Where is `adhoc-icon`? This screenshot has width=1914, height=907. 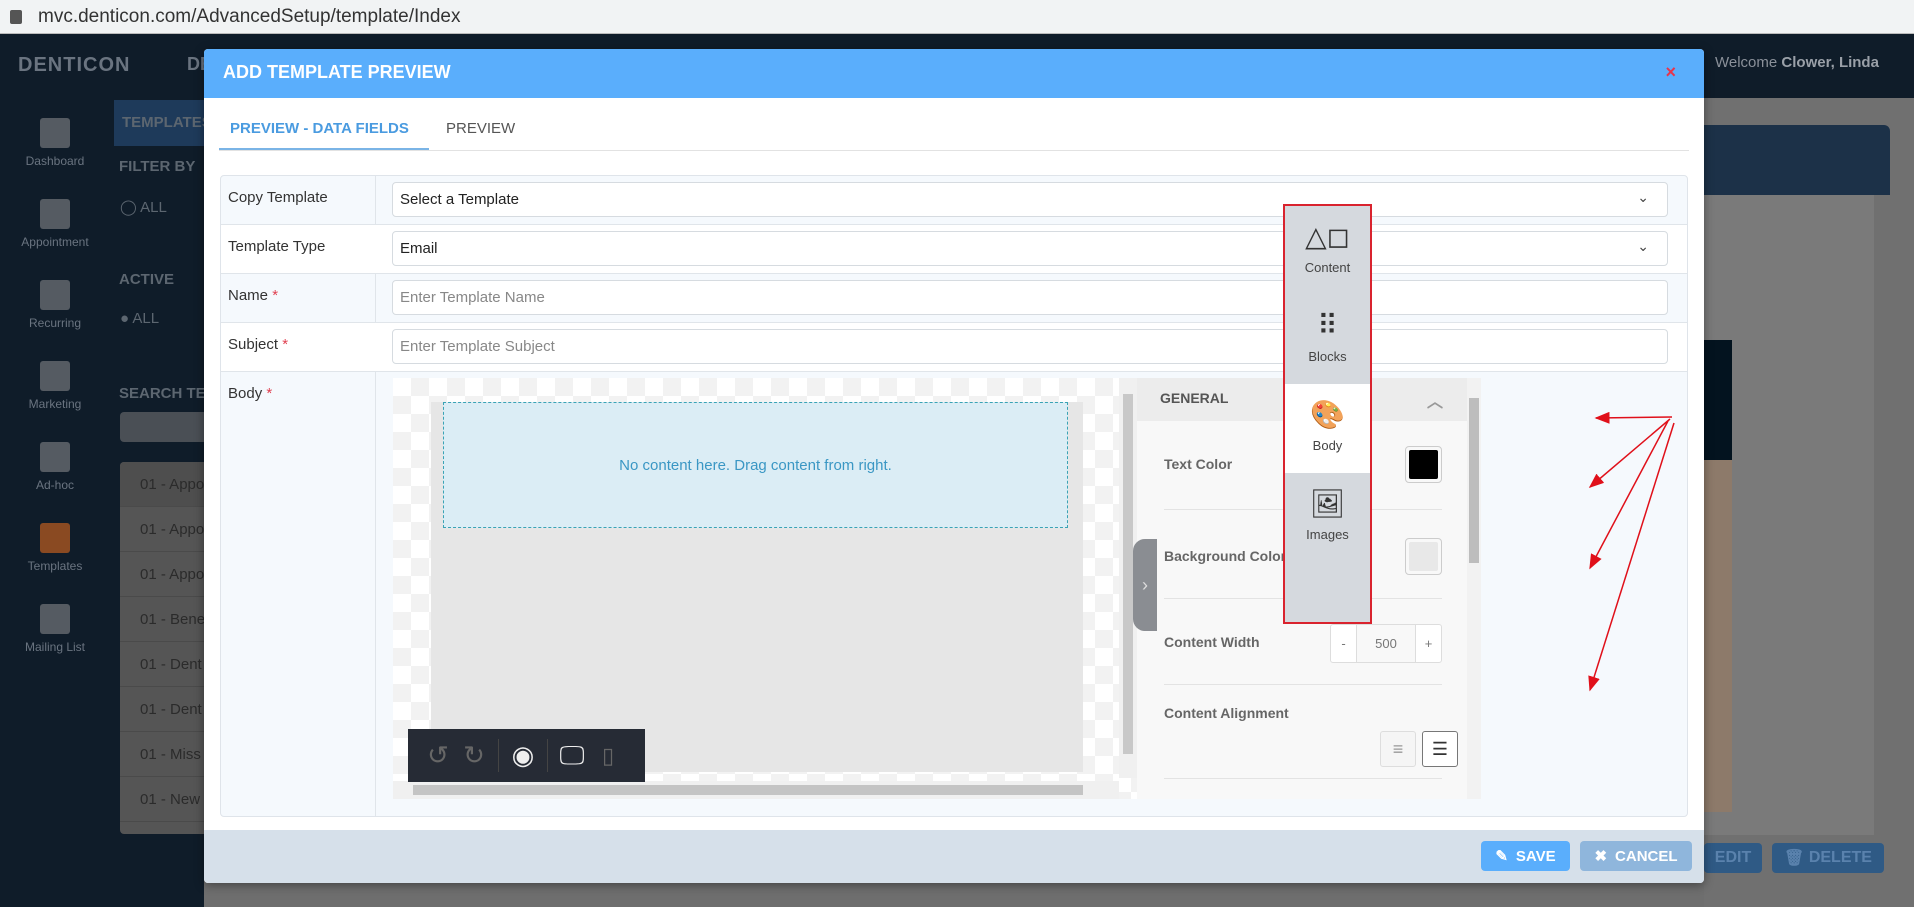
adhoc-icon is located at coordinates (55, 457).